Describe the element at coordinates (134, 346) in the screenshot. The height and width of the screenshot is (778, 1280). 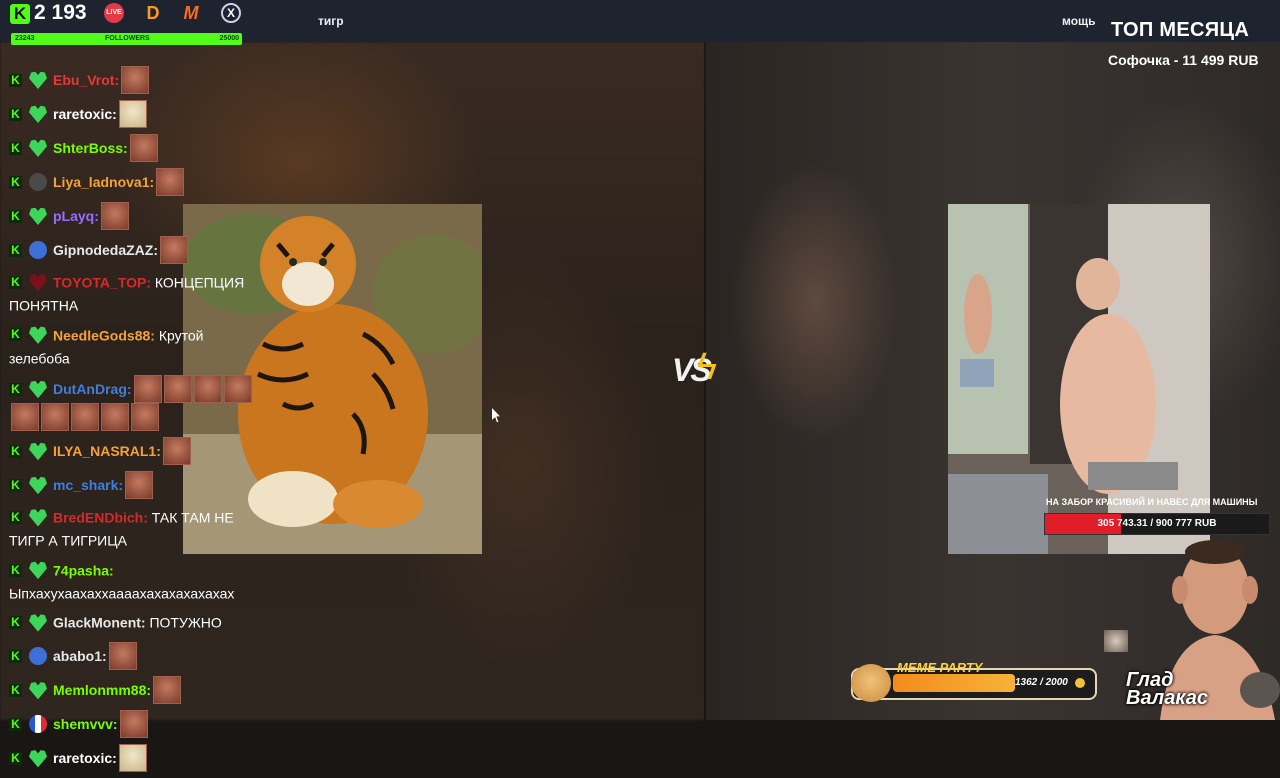
I see `chat-message: K NeedleGods88: Крутой зелебоба` at that location.